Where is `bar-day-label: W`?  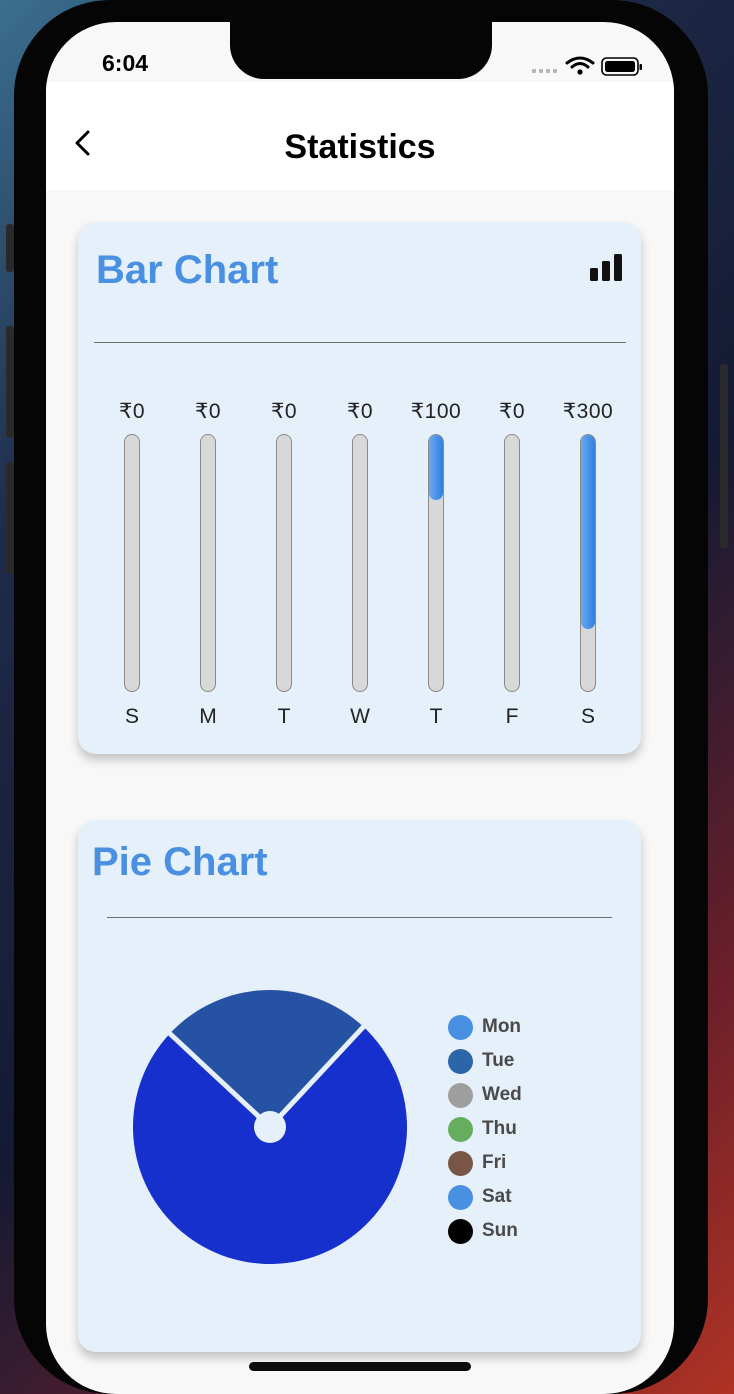 bar-day-label: W is located at coordinates (360, 716).